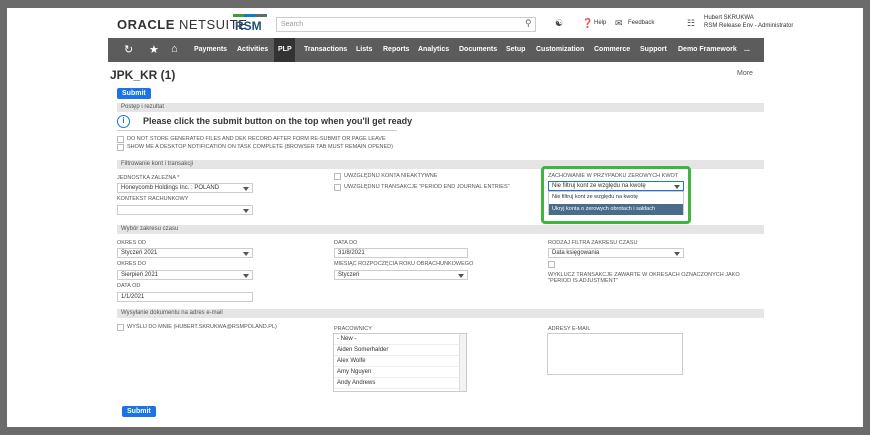 The width and height of the screenshot is (870, 435). What do you see at coordinates (185, 253) in the screenshot?
I see `select-period-from: Styczeń 2021` at bounding box center [185, 253].